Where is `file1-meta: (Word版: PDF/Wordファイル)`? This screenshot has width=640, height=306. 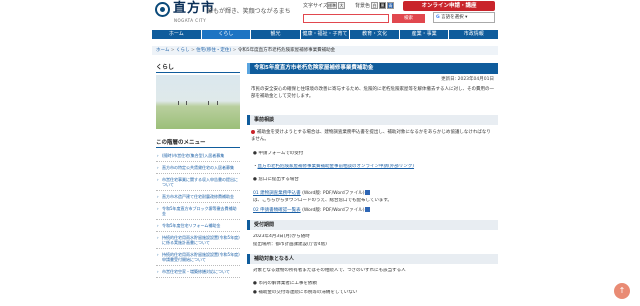
file1-meta: (Word版: PDF/Wordファイル) is located at coordinates (333, 193).